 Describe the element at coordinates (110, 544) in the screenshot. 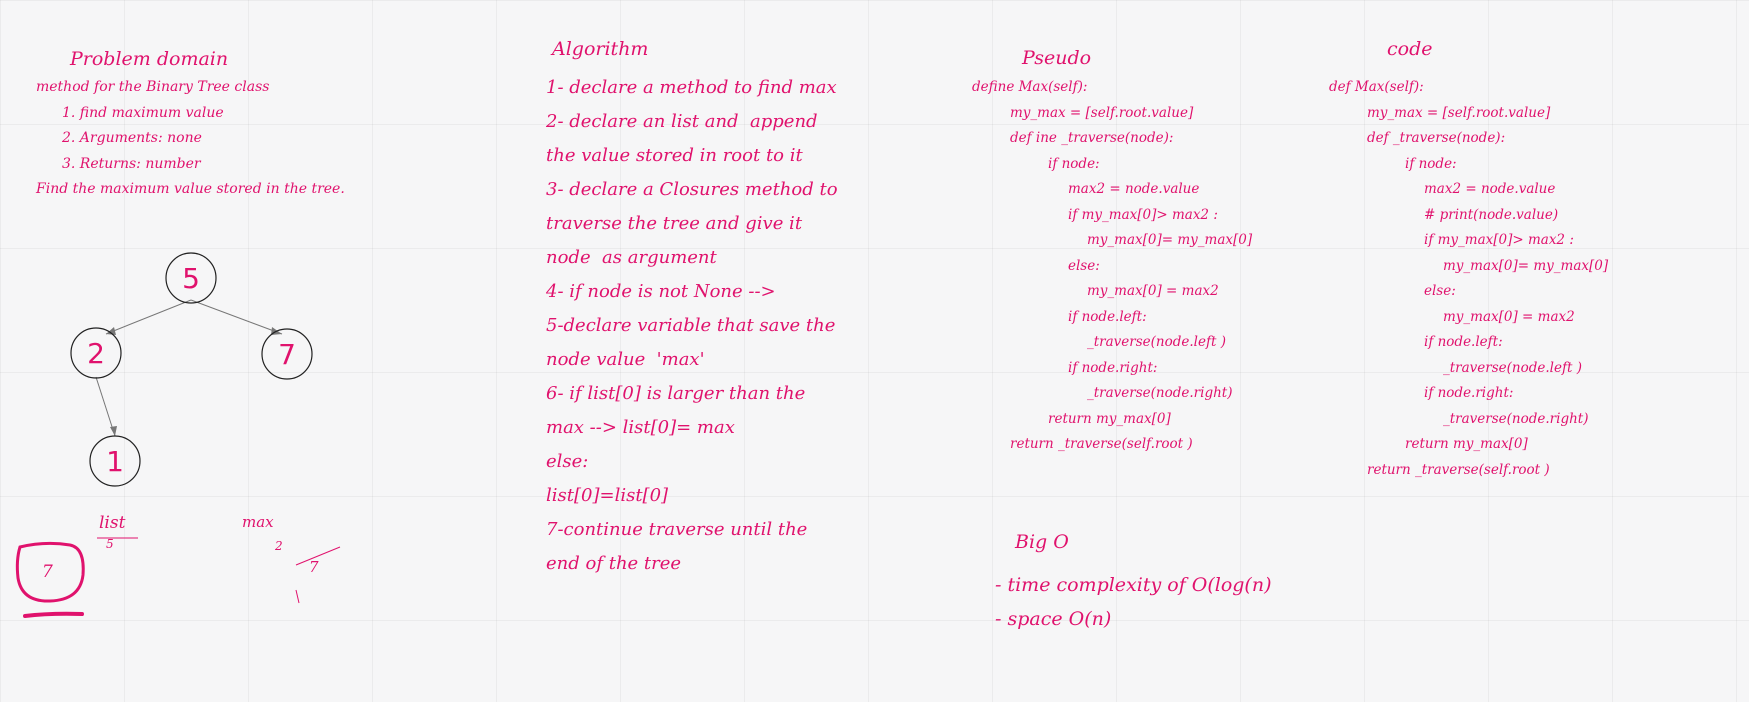

I see `list-value: 5` at that location.